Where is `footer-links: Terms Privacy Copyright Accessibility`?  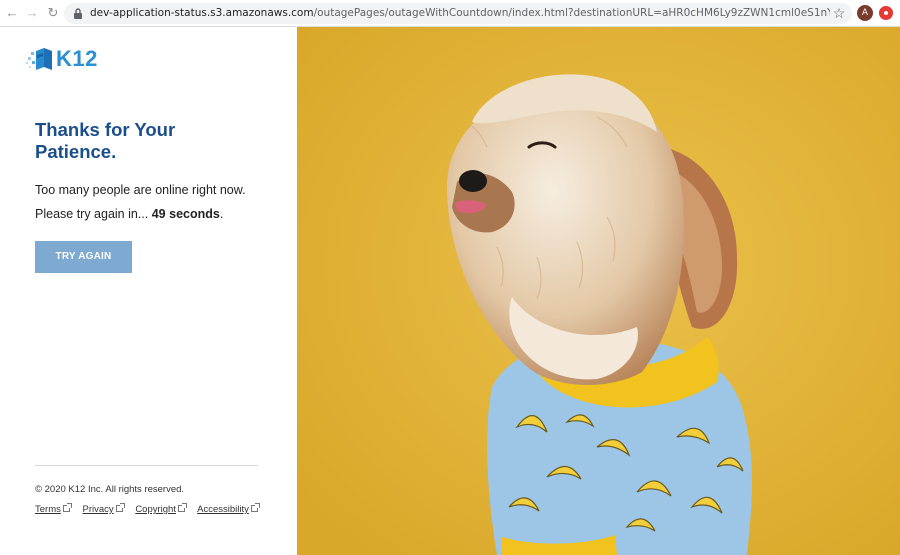
footer-links: Terms Privacy Copyright Accessibility is located at coordinates (151, 509).